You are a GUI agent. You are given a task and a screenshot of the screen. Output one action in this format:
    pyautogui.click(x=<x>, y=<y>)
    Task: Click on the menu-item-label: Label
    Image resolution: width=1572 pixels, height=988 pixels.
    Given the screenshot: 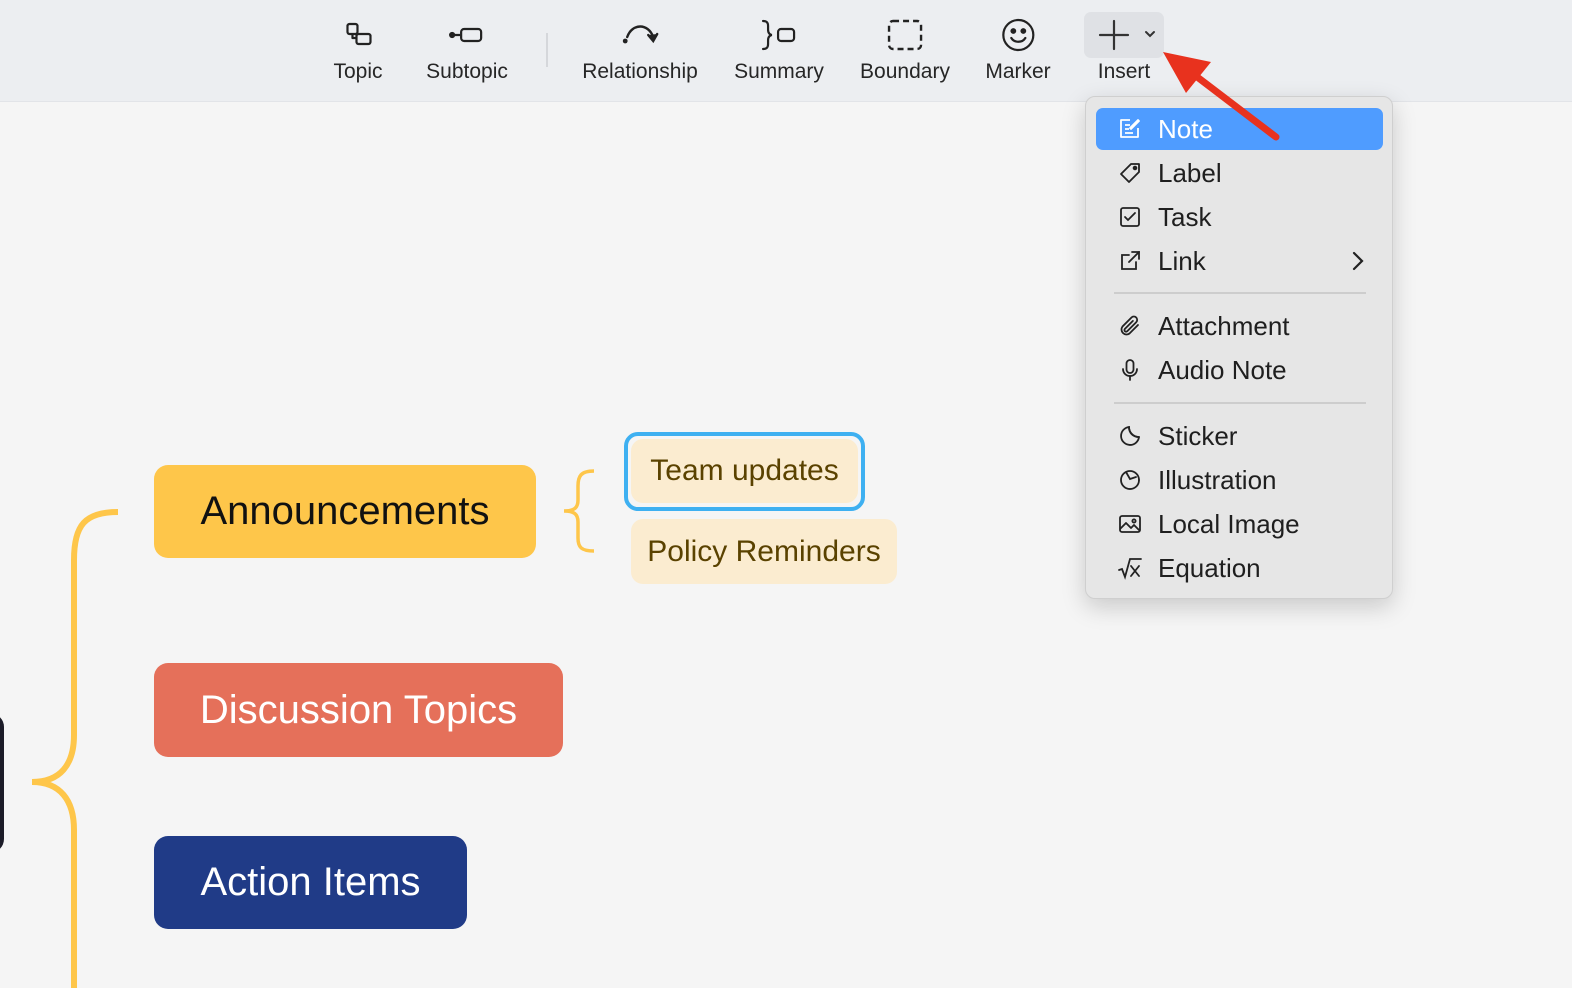 What is the action you would take?
    pyautogui.click(x=1239, y=173)
    